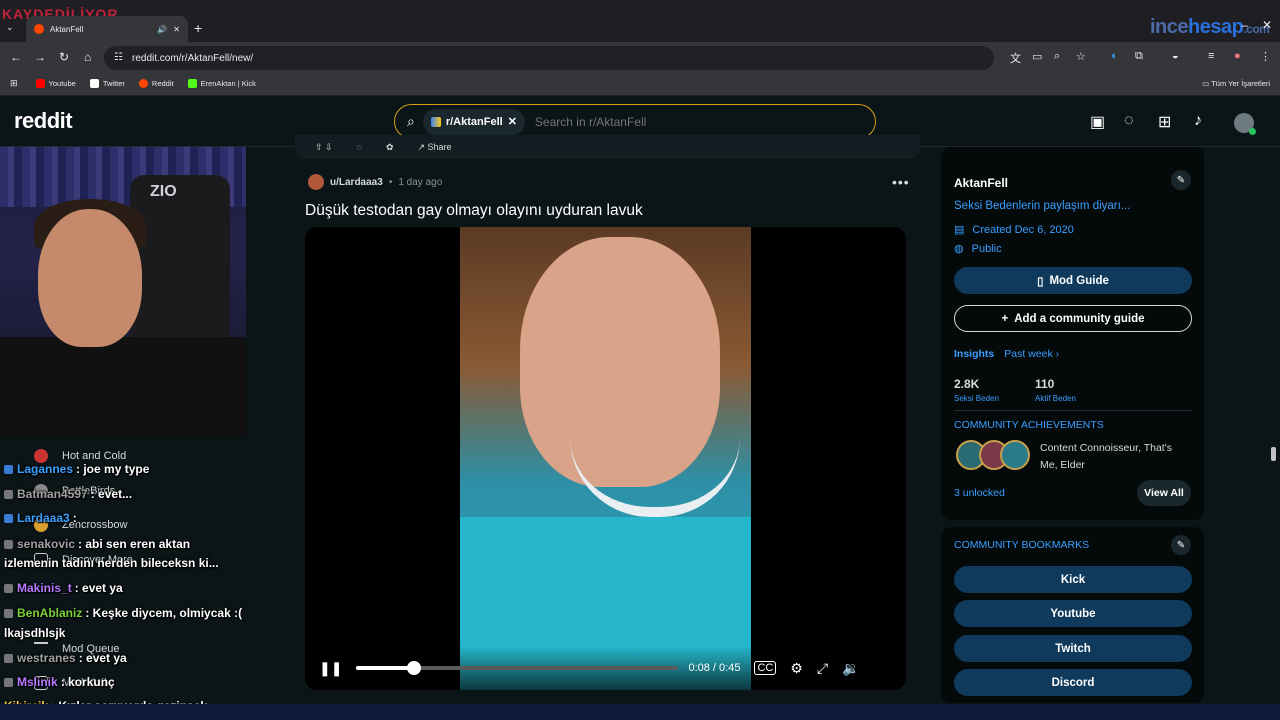 This screenshot has height=720, width=1280. Describe the element at coordinates (55, 83) in the screenshot. I see `bookmark-youtube: Youtube` at that location.